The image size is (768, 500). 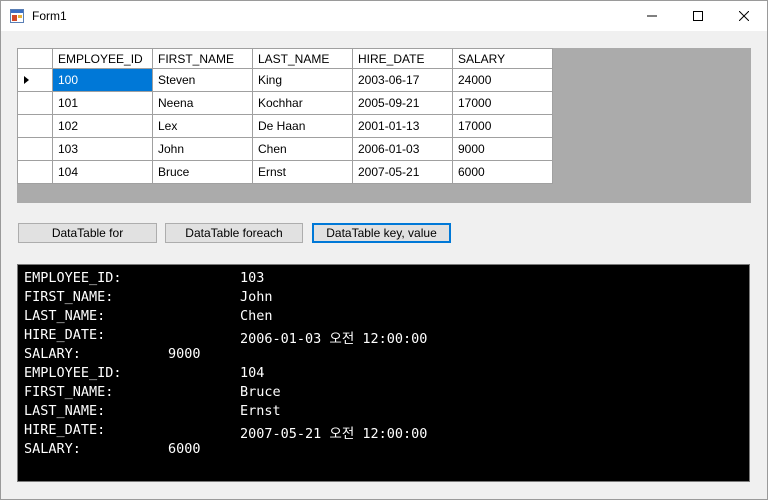 What do you see at coordinates (402, 149) in the screenshot?
I see `grid-cell: 2006-01-03` at bounding box center [402, 149].